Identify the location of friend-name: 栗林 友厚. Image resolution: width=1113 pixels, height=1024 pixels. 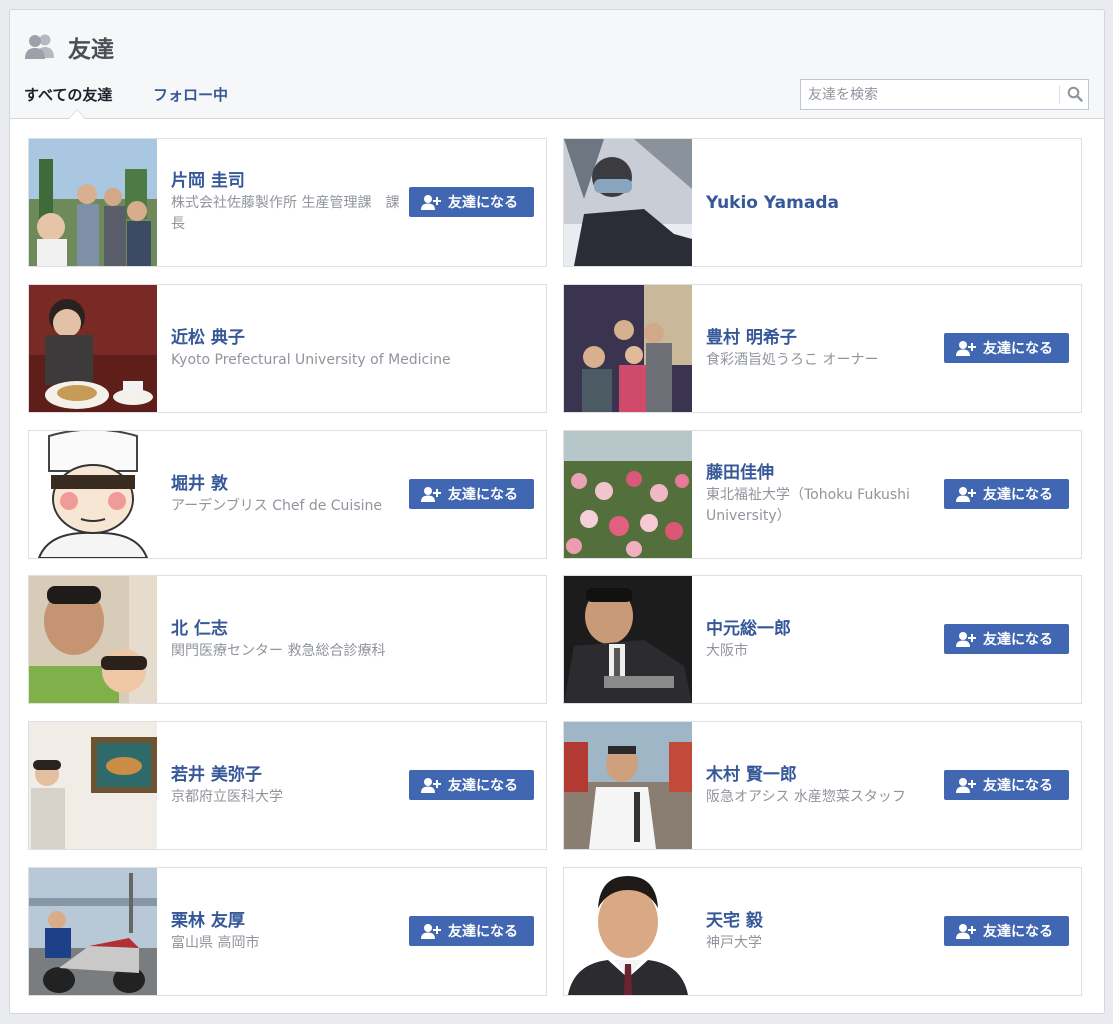
(286, 921).